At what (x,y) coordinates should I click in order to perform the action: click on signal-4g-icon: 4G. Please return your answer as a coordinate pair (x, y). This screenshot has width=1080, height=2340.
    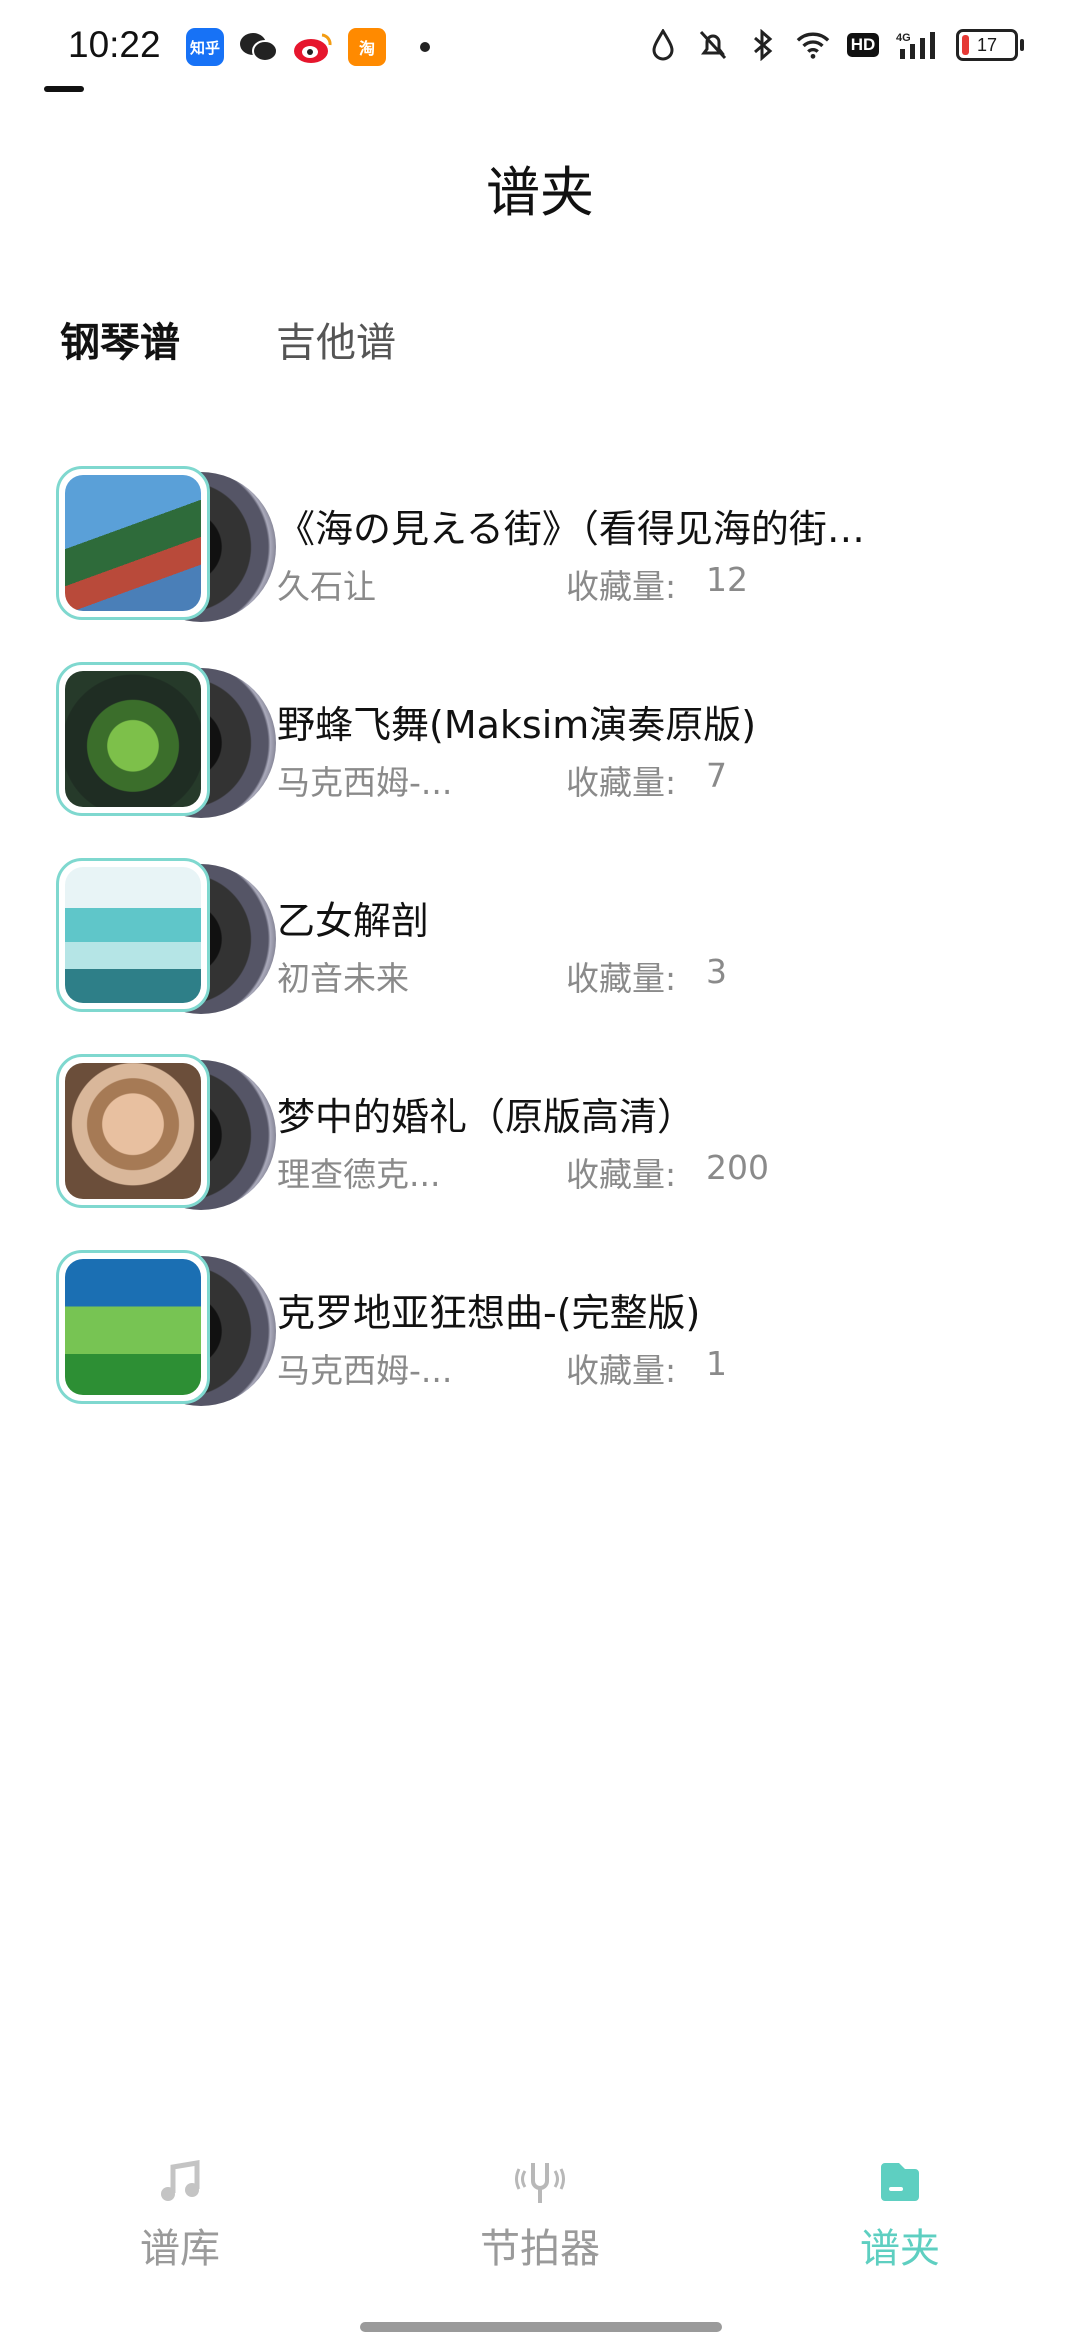
    Looking at the image, I should click on (918, 45).